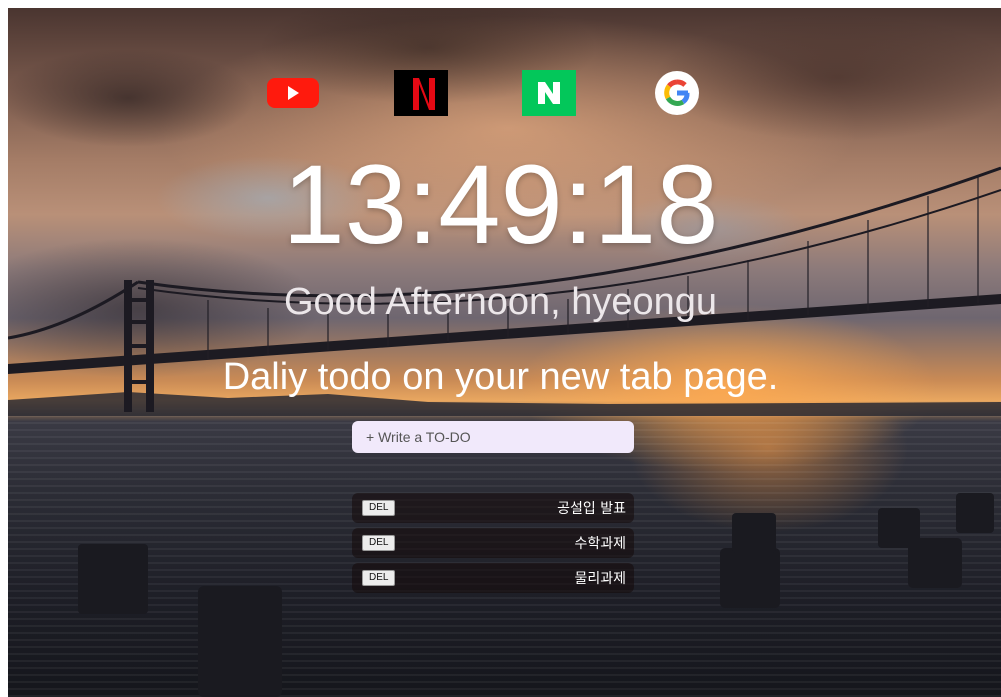 The image size is (1001, 697). I want to click on todo-list: DEL 공설입 발표 DEL 수학과제 DEL 물리과제, so click(493, 545).